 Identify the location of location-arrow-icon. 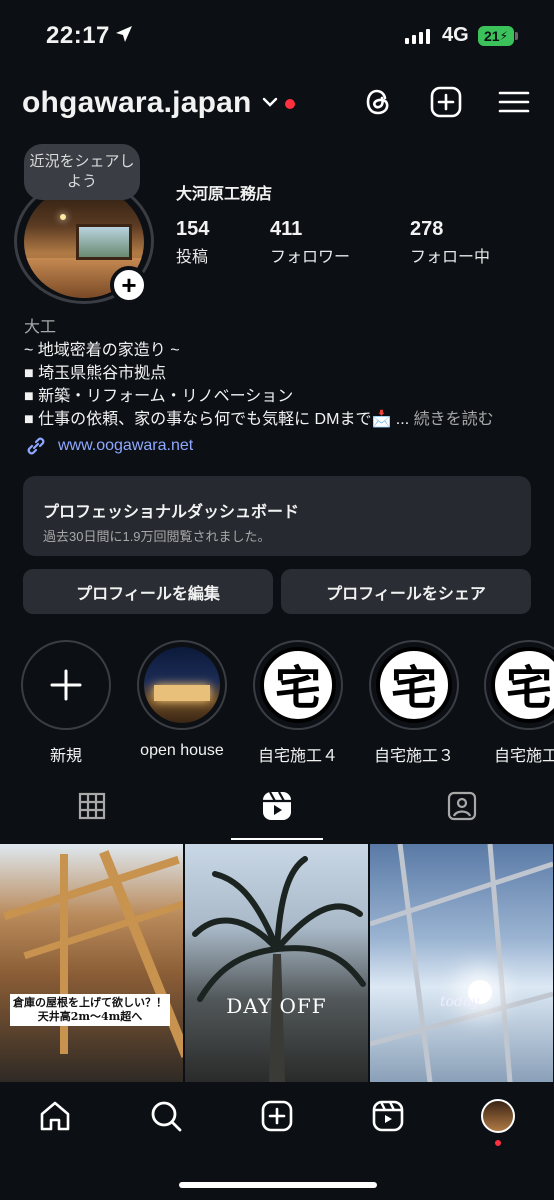
(124, 34).